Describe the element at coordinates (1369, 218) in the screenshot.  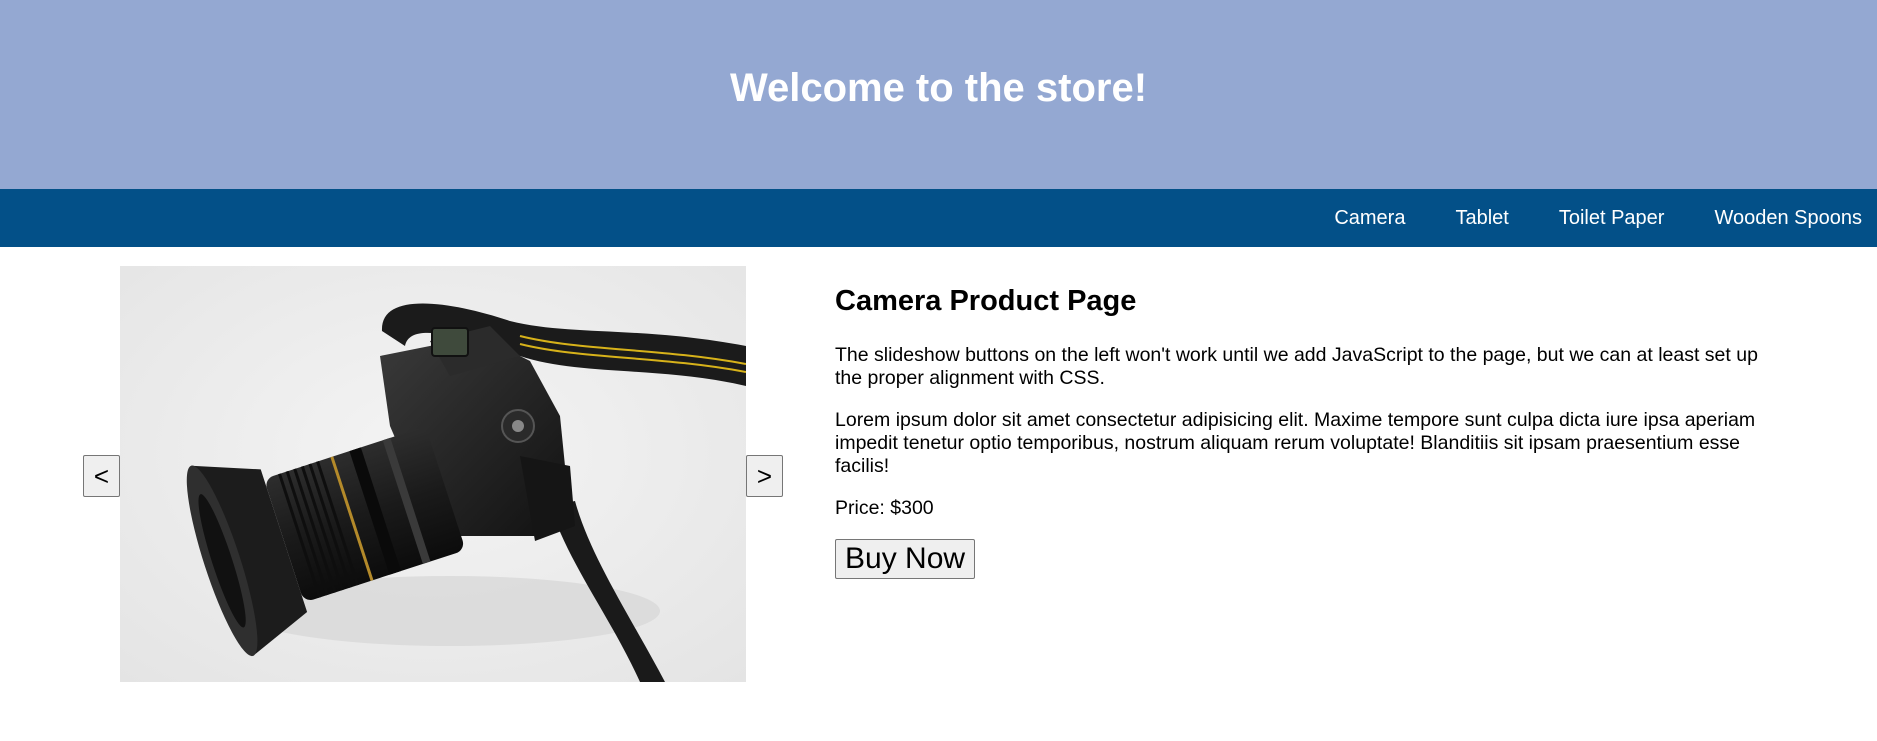
I see `nav-item-camera: Camera` at that location.